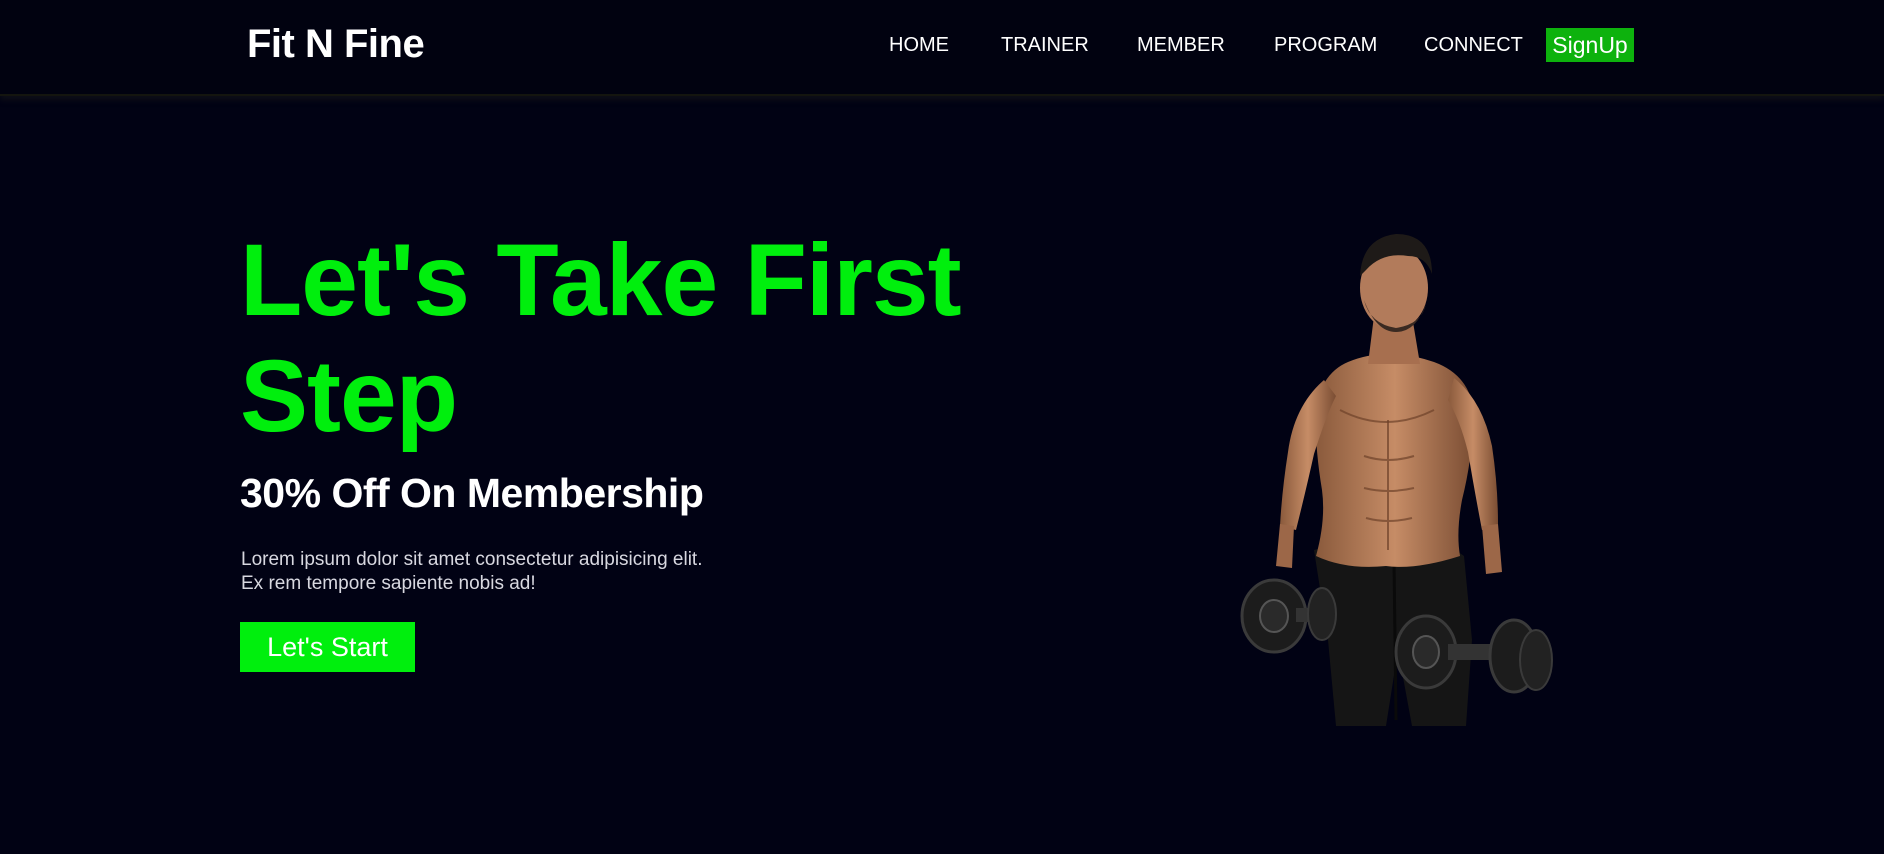 Image resolution: width=1884 pixels, height=854 pixels. What do you see at coordinates (919, 45) in the screenshot?
I see `nav-link-home: HOME` at bounding box center [919, 45].